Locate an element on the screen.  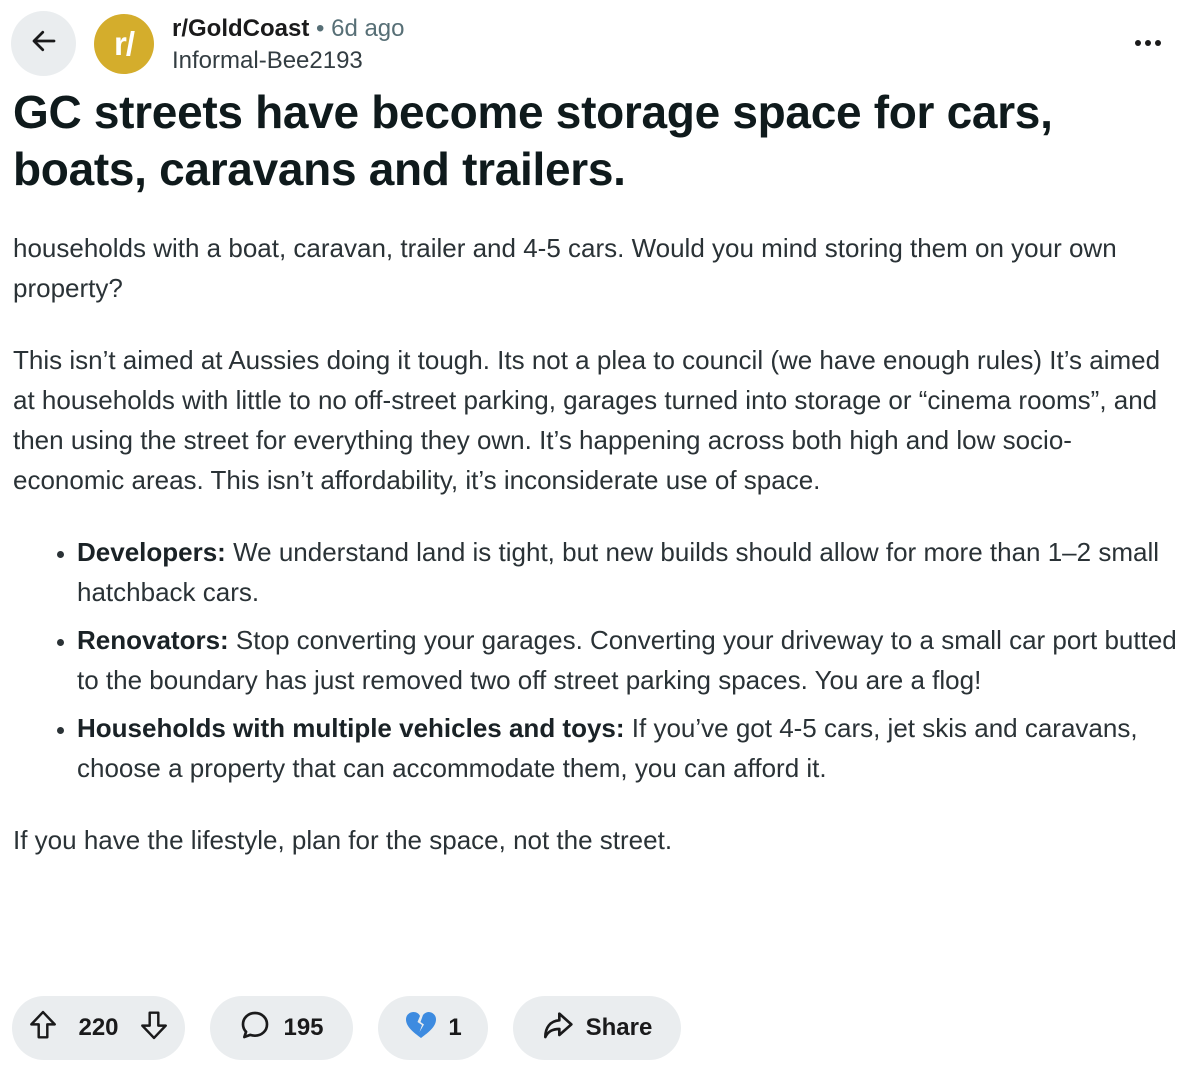
comment-bubble-icon is located at coordinates (255, 1028).